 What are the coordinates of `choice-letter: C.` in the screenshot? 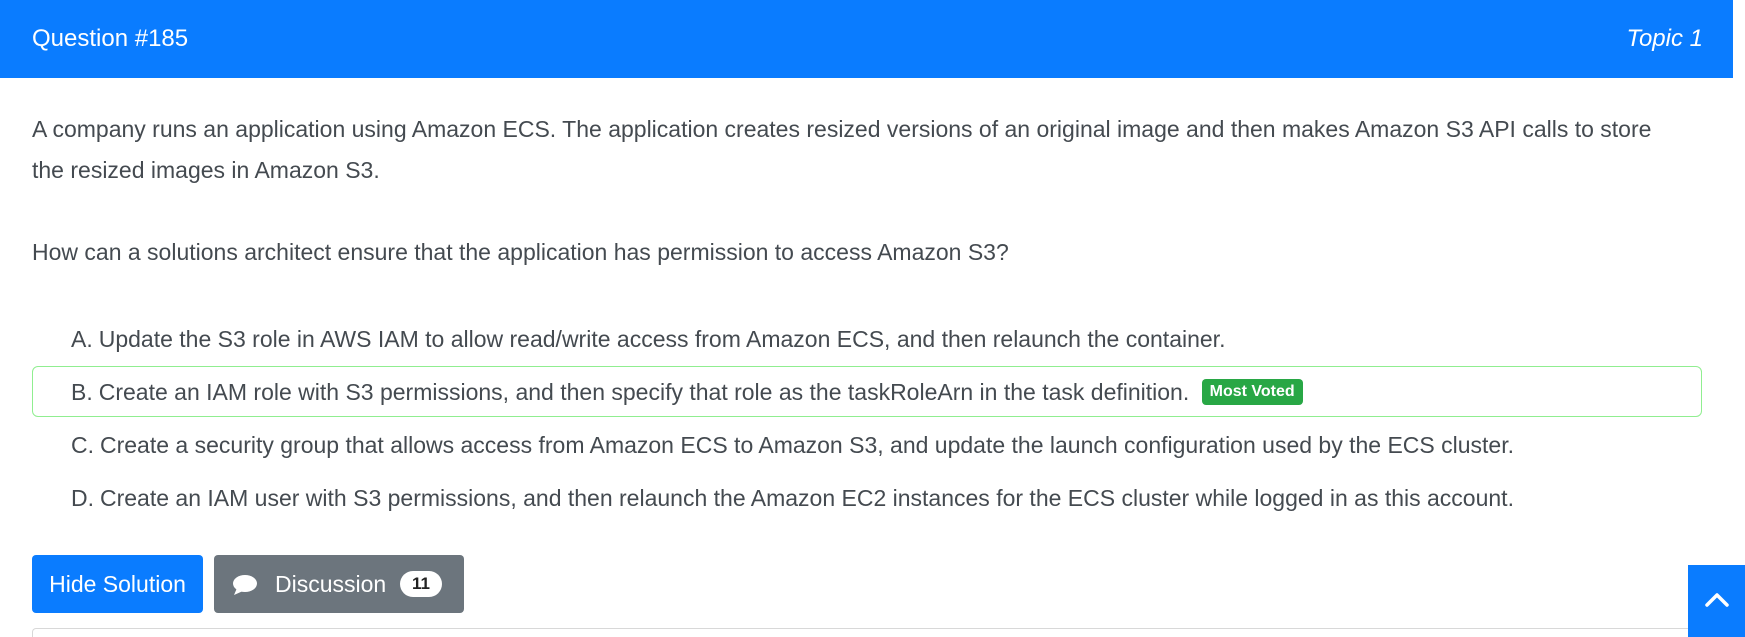 It's located at (82, 445).